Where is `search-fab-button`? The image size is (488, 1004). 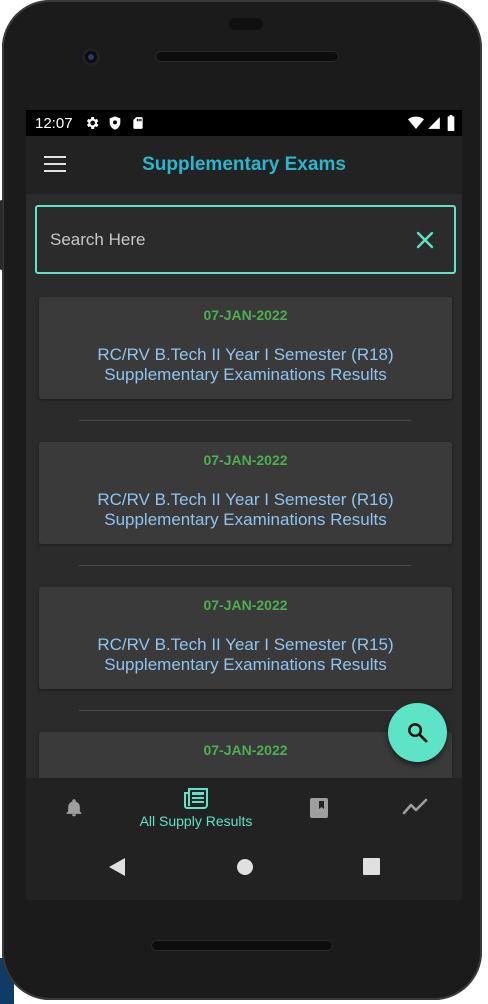
search-fab-button is located at coordinates (417, 732).